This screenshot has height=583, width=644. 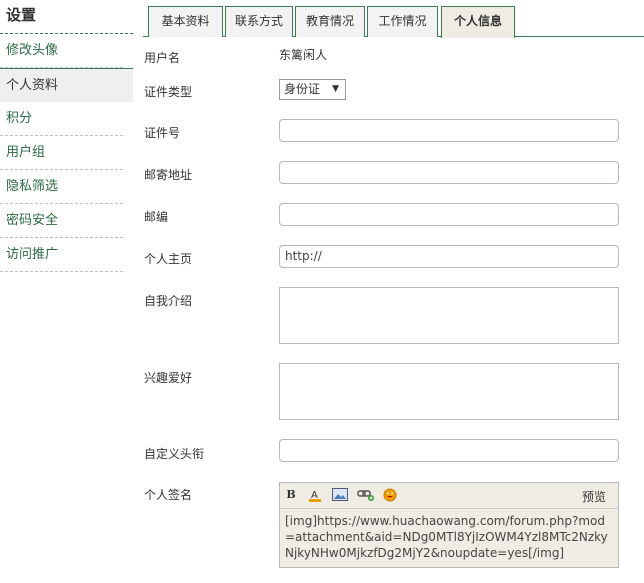 I want to click on address-label: 邮寄地址, so click(x=168, y=175).